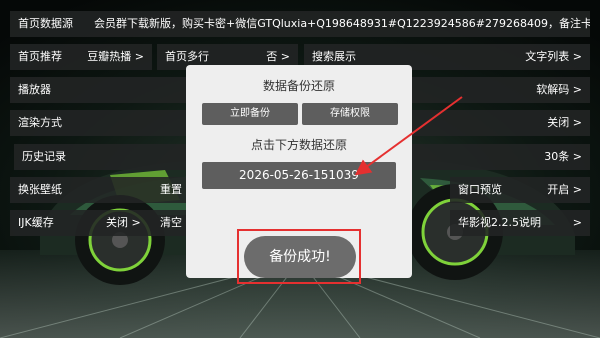 This screenshot has width=600, height=338. I want to click on annotation-arrow, so click(408, 136).